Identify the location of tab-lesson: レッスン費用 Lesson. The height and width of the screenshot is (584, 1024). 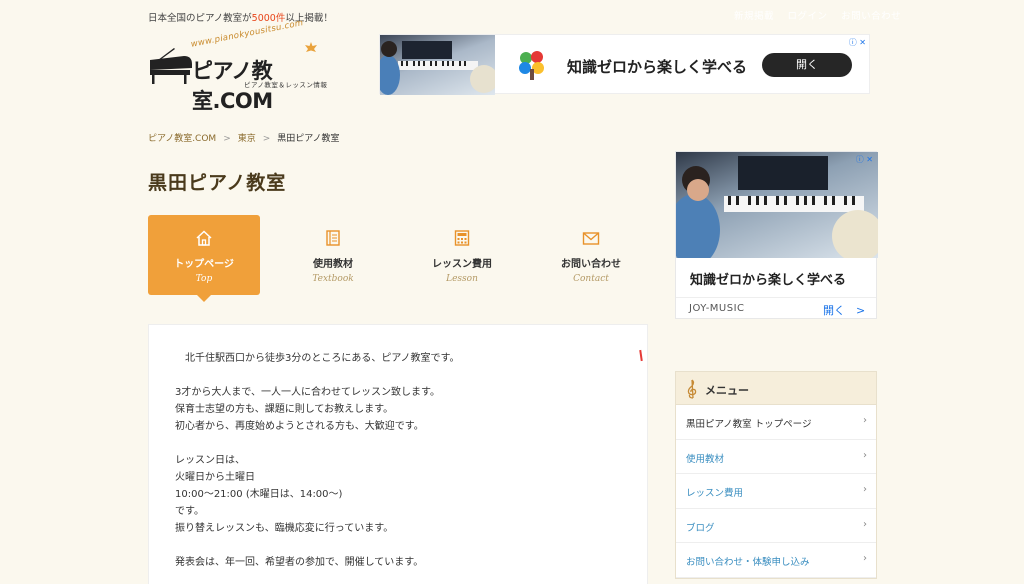
(462, 255).